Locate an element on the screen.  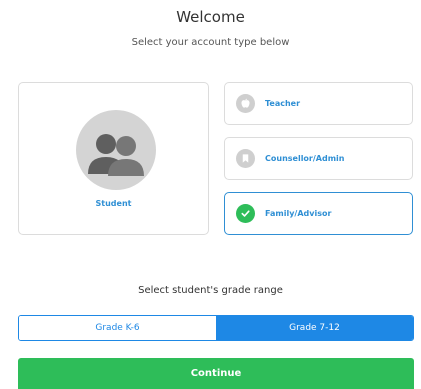
counsellor-admin-option: Counsellor/Admin is located at coordinates (318, 158).